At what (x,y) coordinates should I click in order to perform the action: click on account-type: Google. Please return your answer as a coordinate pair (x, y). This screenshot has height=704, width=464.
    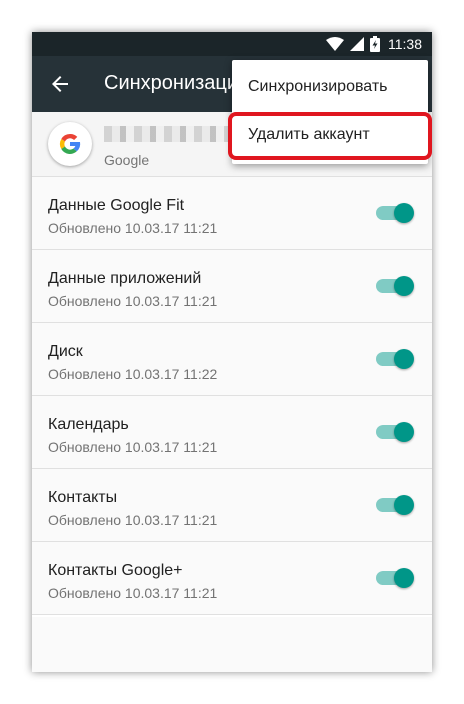
    Looking at the image, I should click on (127, 160).